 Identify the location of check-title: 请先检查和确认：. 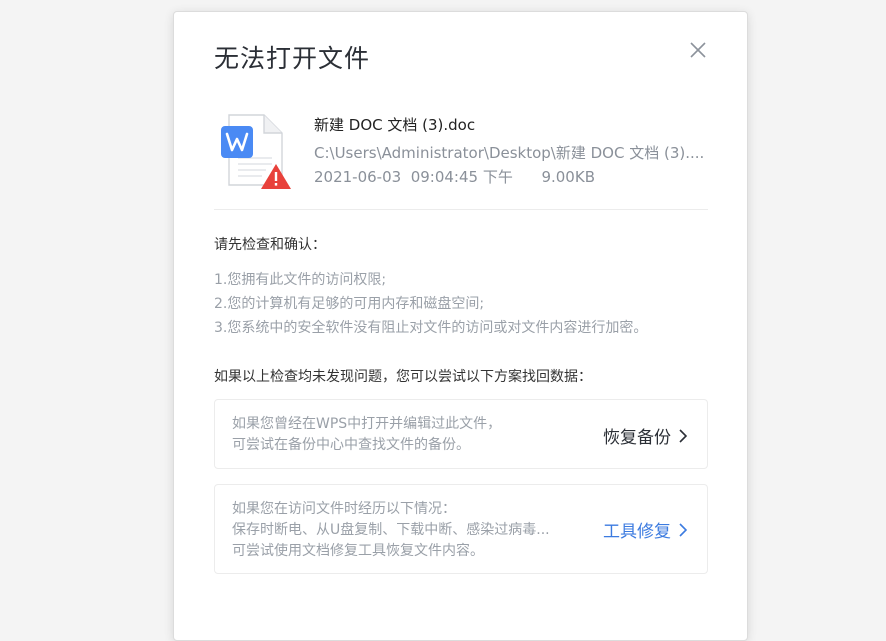
(270, 245).